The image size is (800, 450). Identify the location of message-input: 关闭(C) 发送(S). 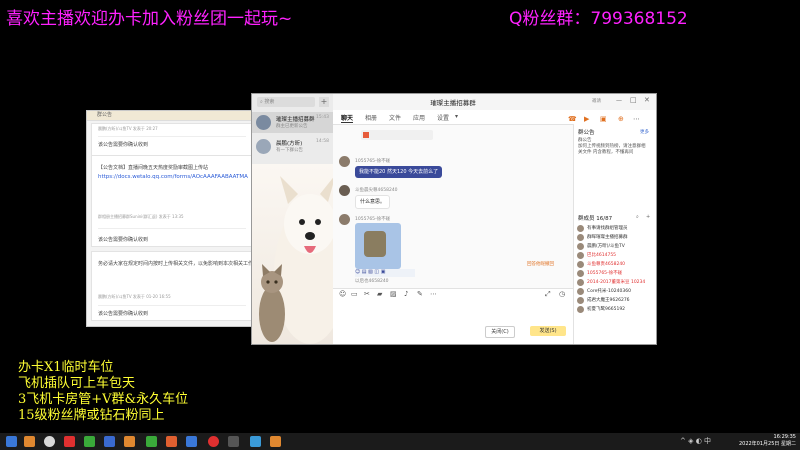
(453, 322).